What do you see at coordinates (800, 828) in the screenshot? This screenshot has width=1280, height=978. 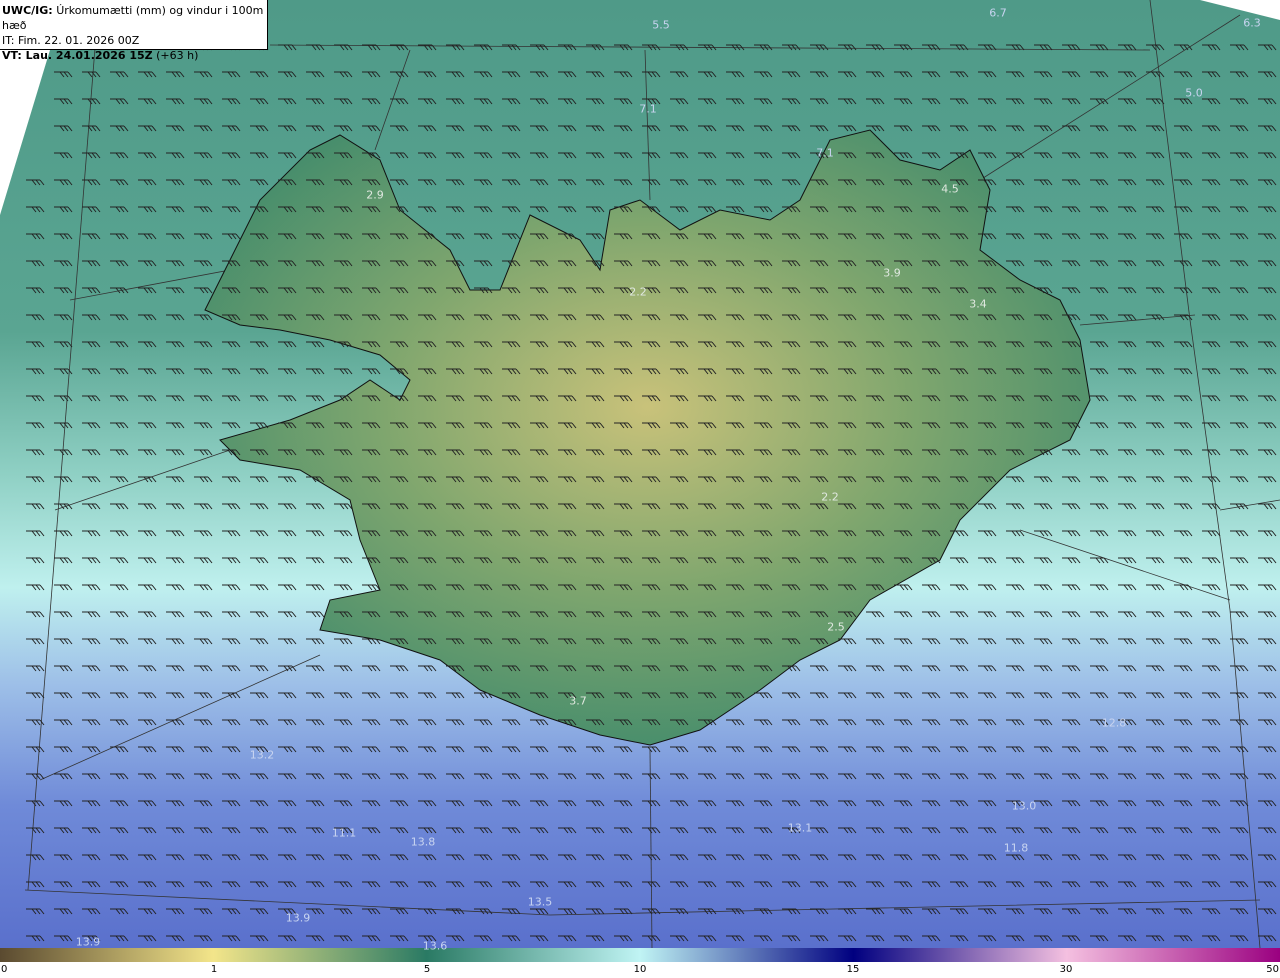 I see `value-label: 13.1` at bounding box center [800, 828].